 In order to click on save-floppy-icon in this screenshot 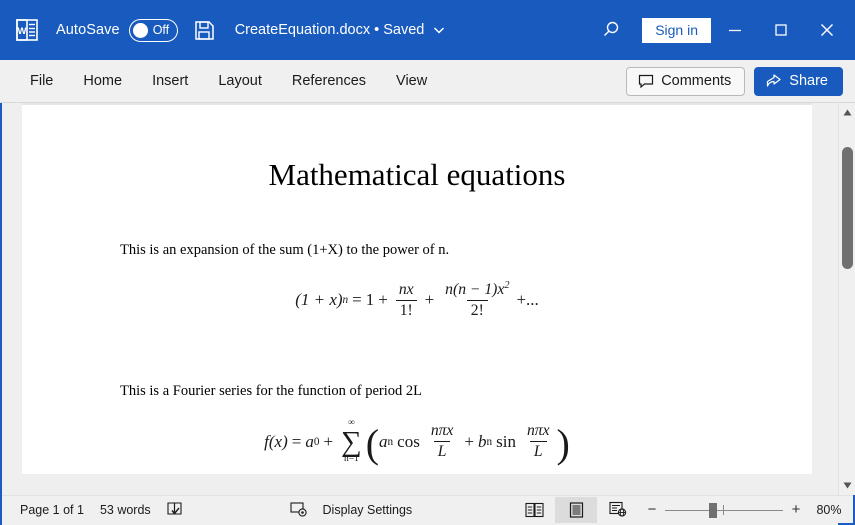, I will do `click(204, 30)`.